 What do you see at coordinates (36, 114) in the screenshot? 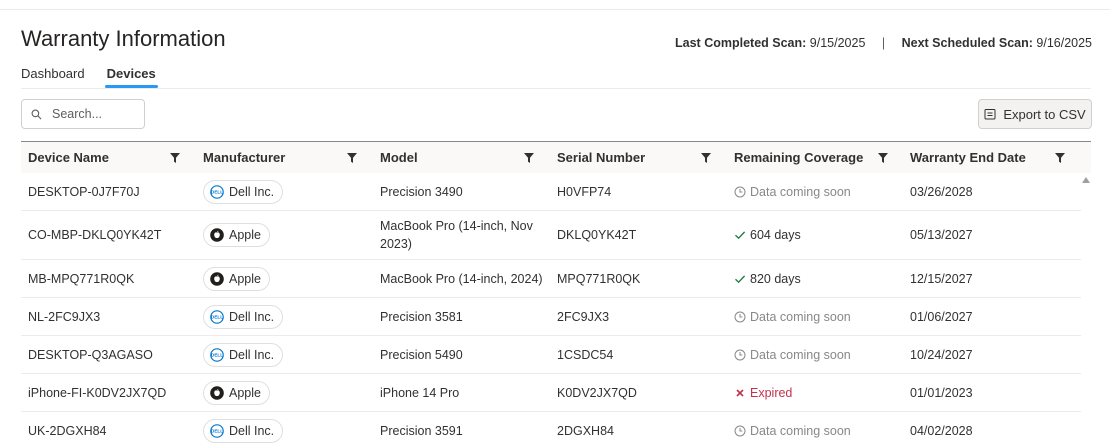
I see `search-icon` at bounding box center [36, 114].